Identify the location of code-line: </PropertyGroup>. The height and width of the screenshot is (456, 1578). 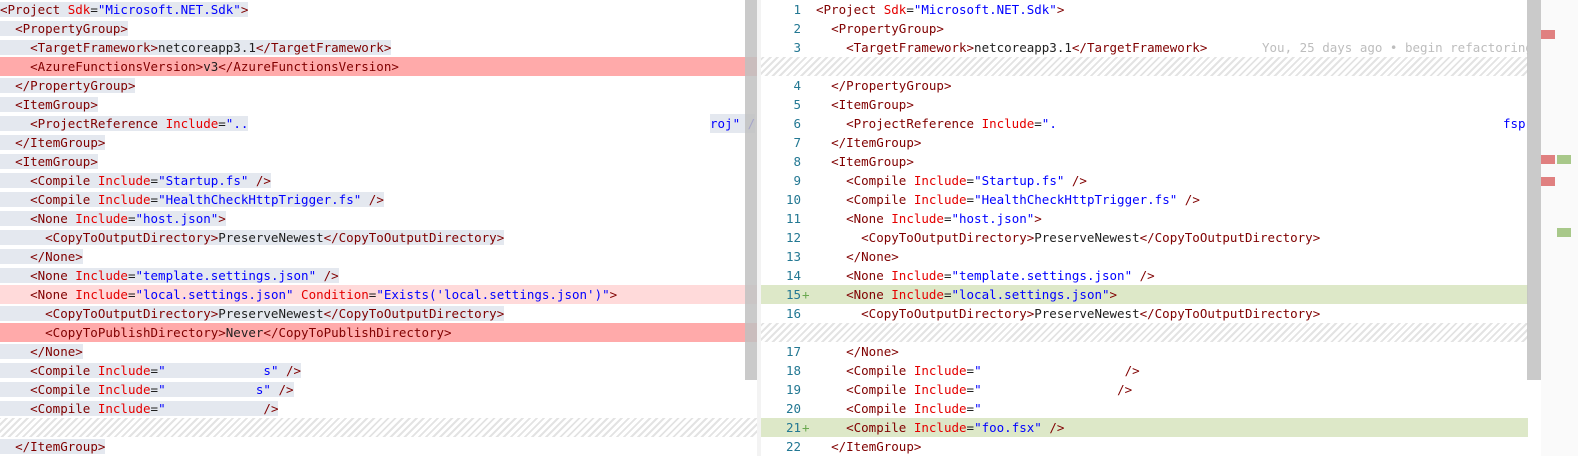
(378, 85).